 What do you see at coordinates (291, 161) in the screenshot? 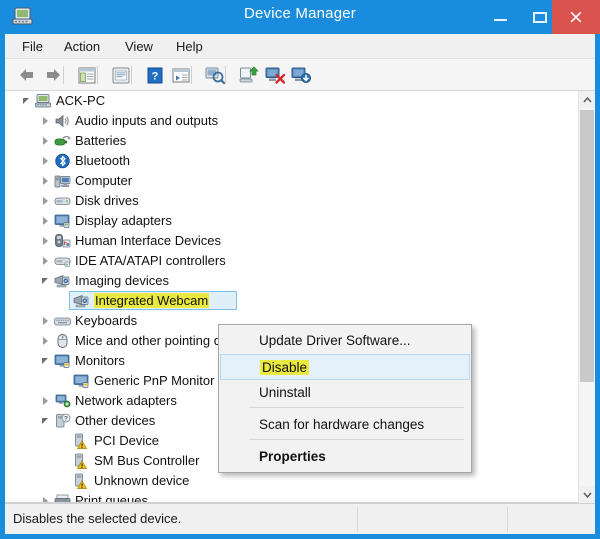
I see `tree-item: Bluetooth` at bounding box center [291, 161].